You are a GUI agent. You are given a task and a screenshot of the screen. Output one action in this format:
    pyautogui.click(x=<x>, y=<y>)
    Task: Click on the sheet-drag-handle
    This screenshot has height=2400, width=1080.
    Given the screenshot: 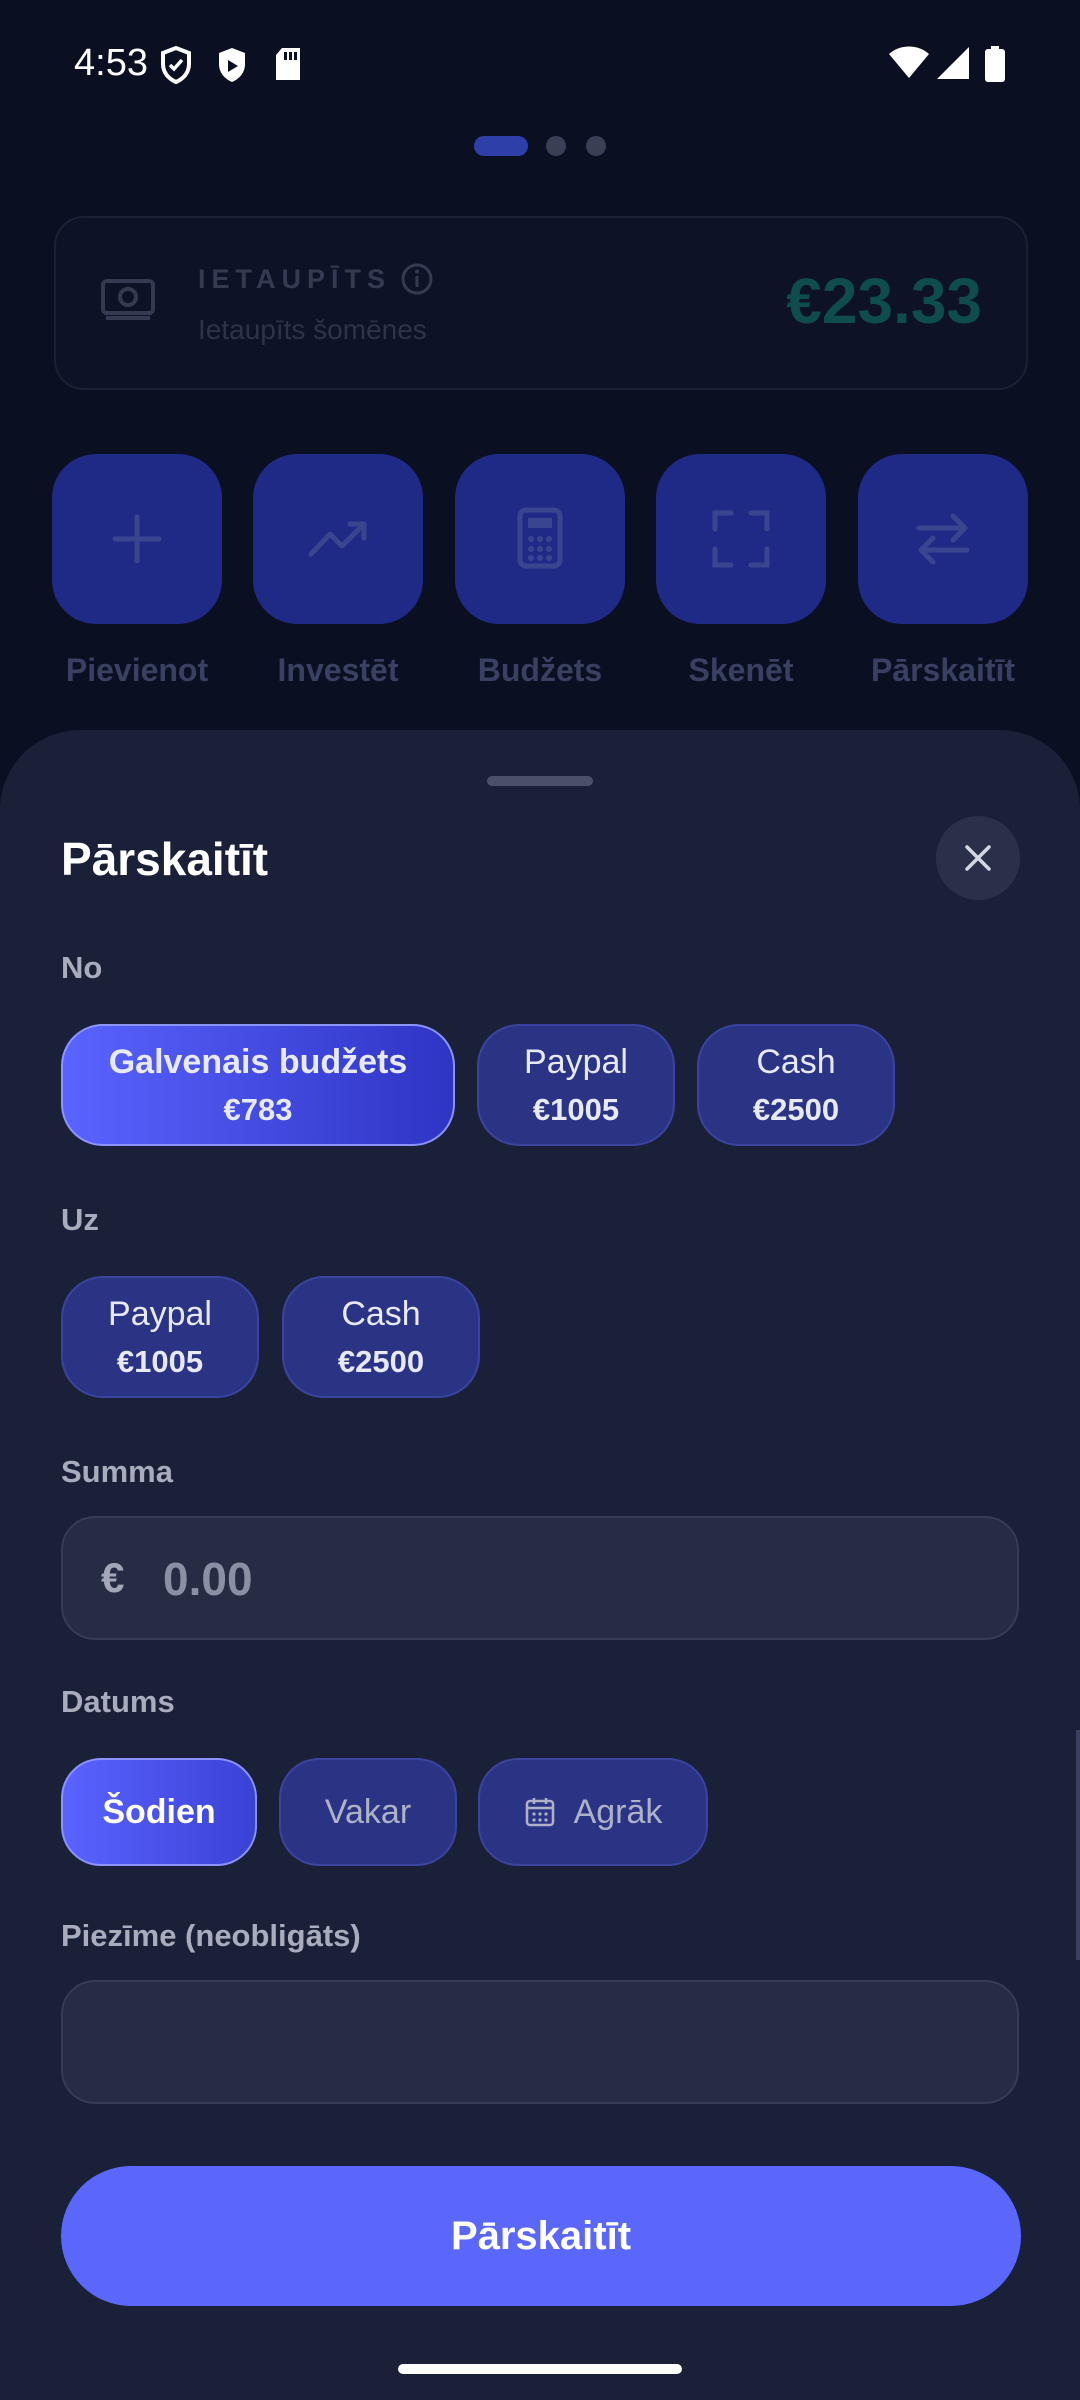 What is the action you would take?
    pyautogui.click(x=540, y=781)
    